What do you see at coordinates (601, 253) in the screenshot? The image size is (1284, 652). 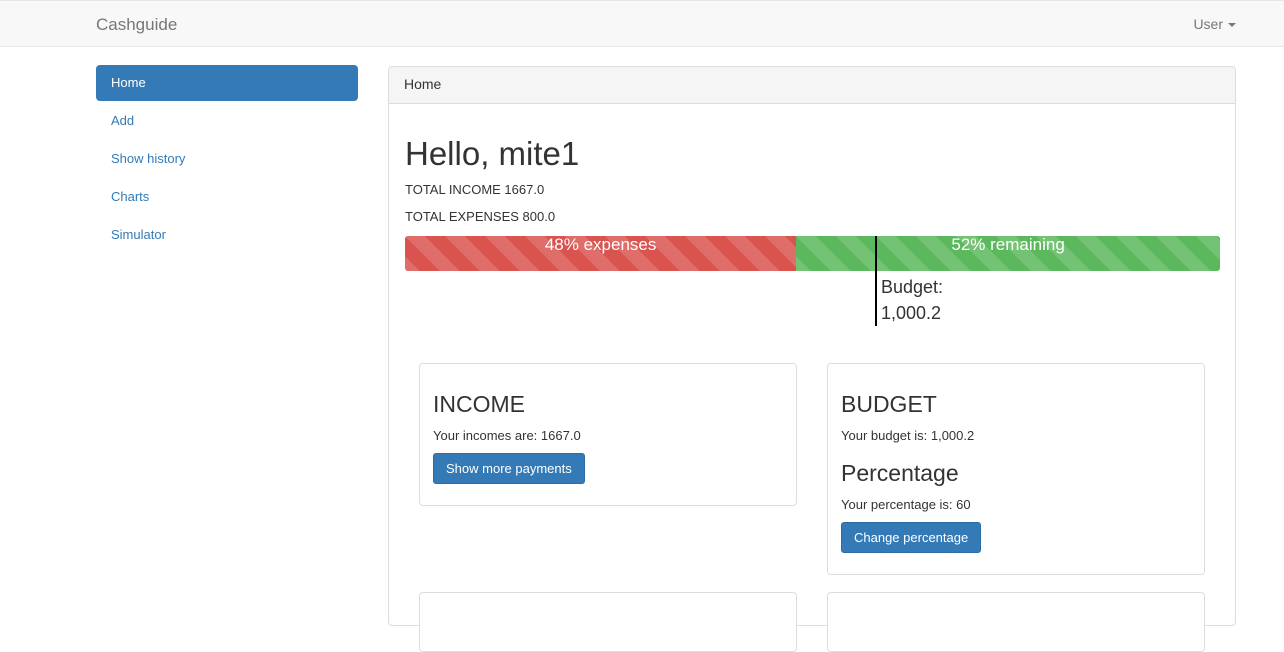 I see `expenses-bar: 48% expenses` at bounding box center [601, 253].